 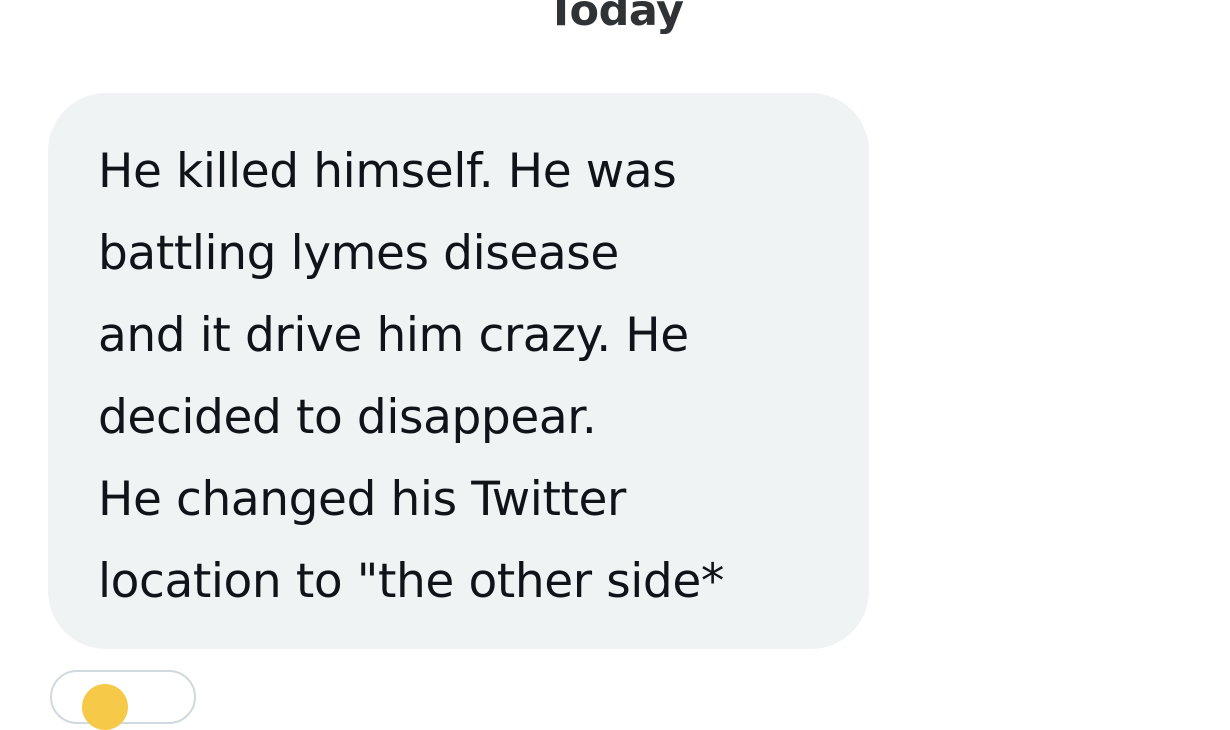 I want to click on reaction-button, so click(x=123, y=700).